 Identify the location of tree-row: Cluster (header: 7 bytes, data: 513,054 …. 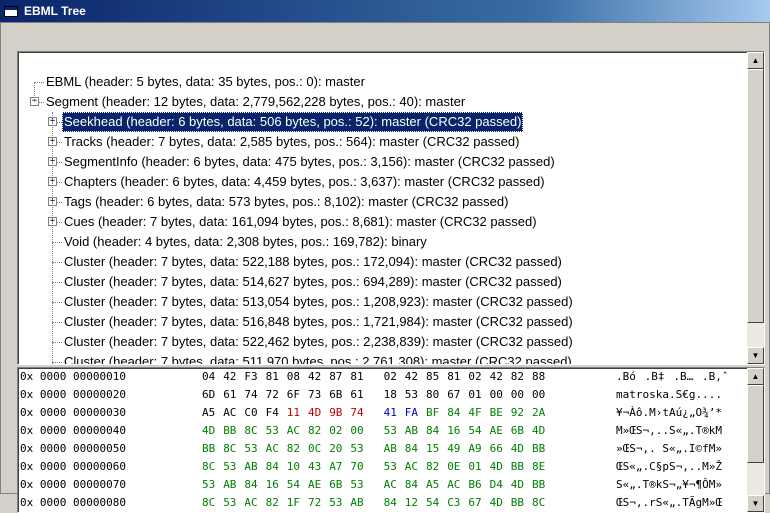
(382, 302).